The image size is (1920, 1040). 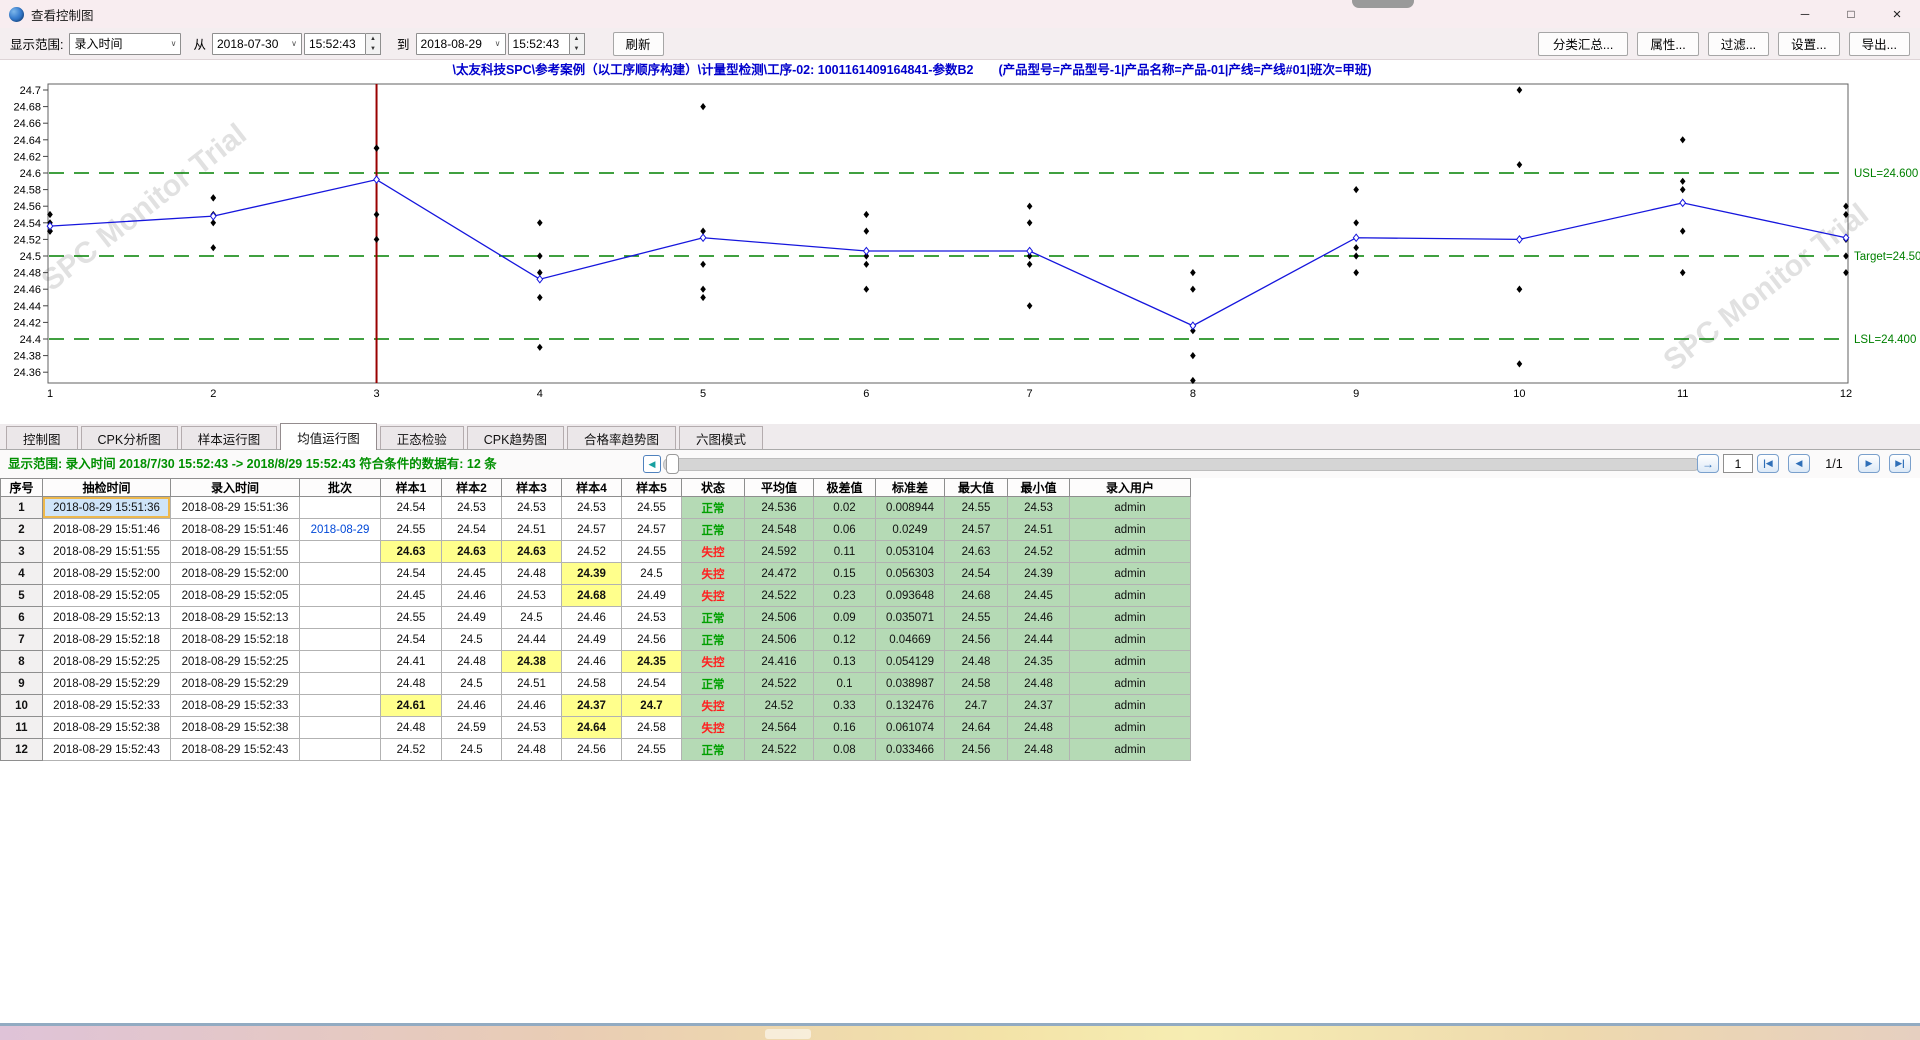 I want to click on batch-cell: 2018-08-29, so click(x=340, y=529).